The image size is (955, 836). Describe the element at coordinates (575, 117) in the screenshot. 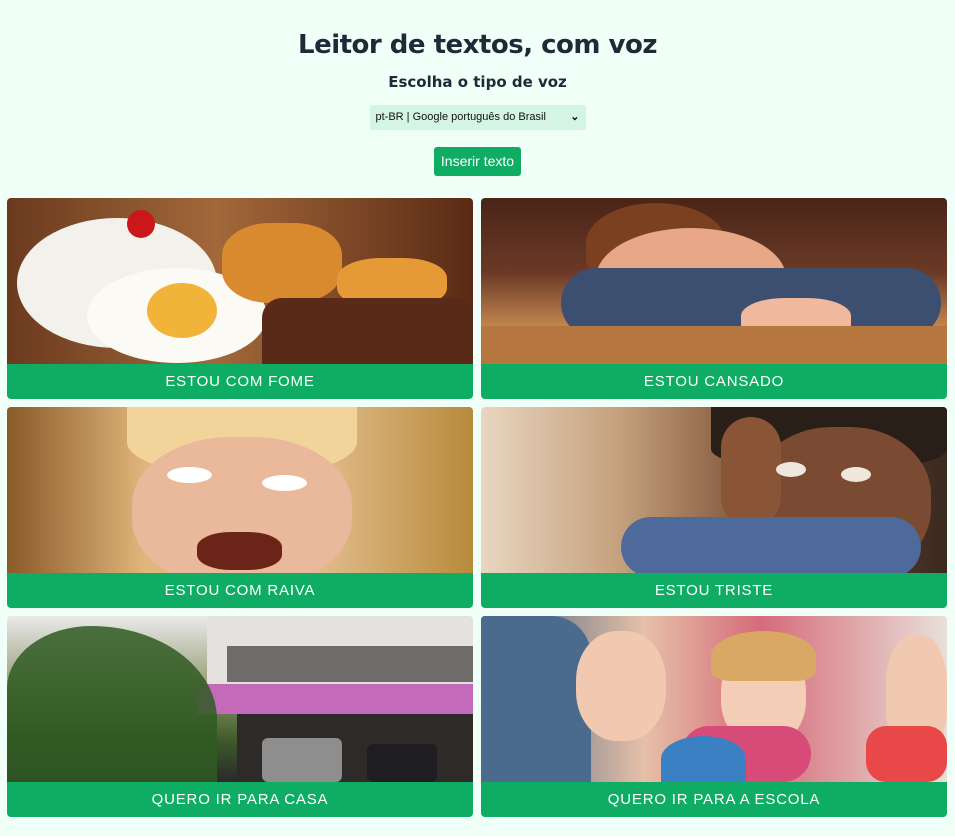

I see `chevron-down-icon: ⌄` at that location.